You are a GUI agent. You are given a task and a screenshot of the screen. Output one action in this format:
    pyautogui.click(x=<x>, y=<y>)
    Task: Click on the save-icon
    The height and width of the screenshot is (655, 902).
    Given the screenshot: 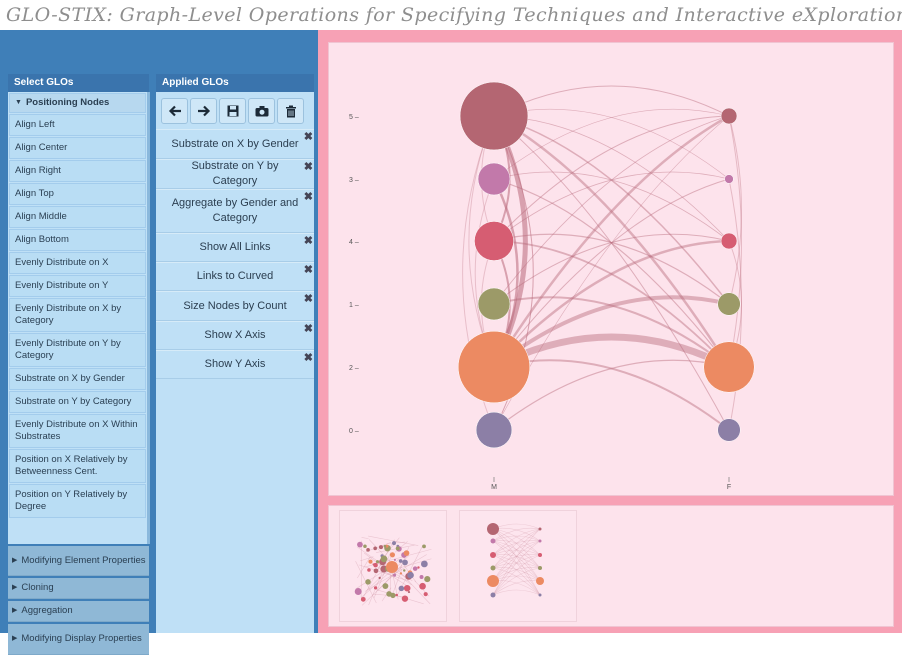 What is the action you would take?
    pyautogui.click(x=233, y=111)
    